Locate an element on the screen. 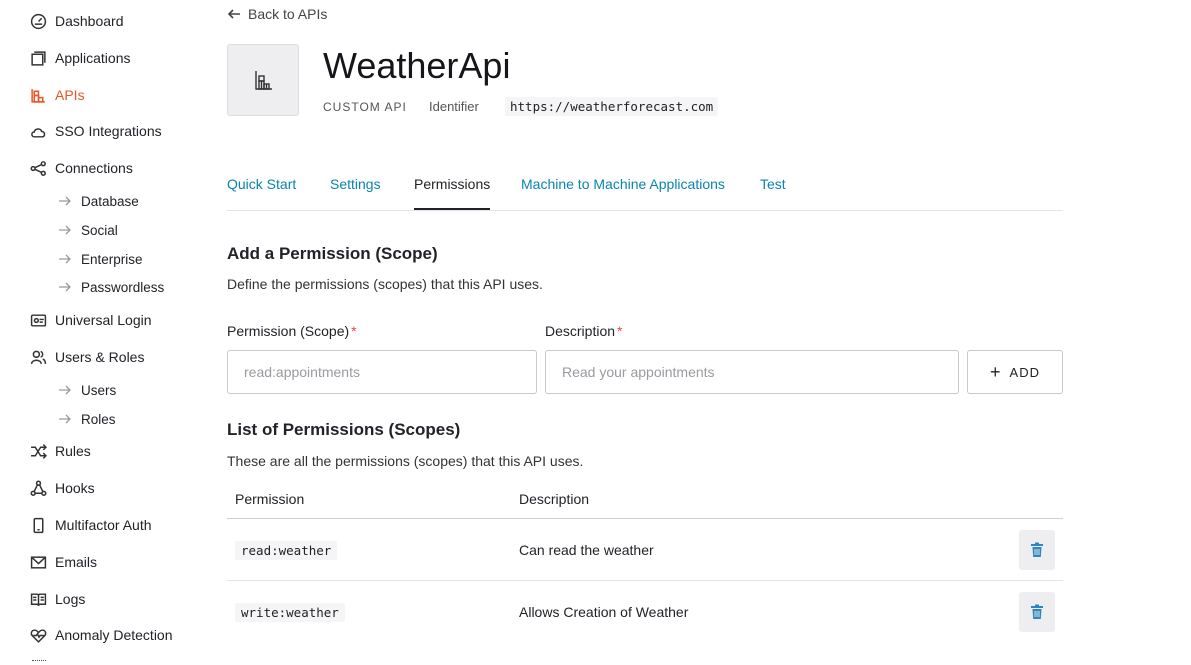 The height and width of the screenshot is (665, 1191). sidebar-item-dashboard: Dashboard is located at coordinates (77, 21).